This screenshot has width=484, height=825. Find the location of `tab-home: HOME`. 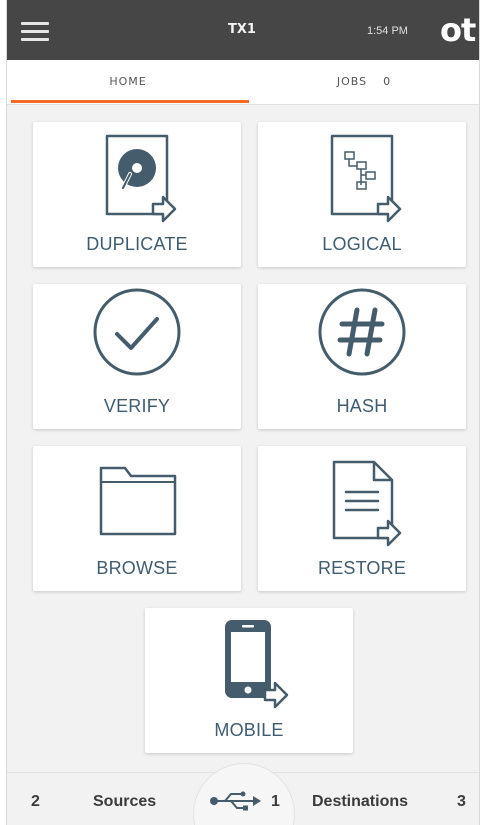

tab-home: HOME is located at coordinates (128, 82).